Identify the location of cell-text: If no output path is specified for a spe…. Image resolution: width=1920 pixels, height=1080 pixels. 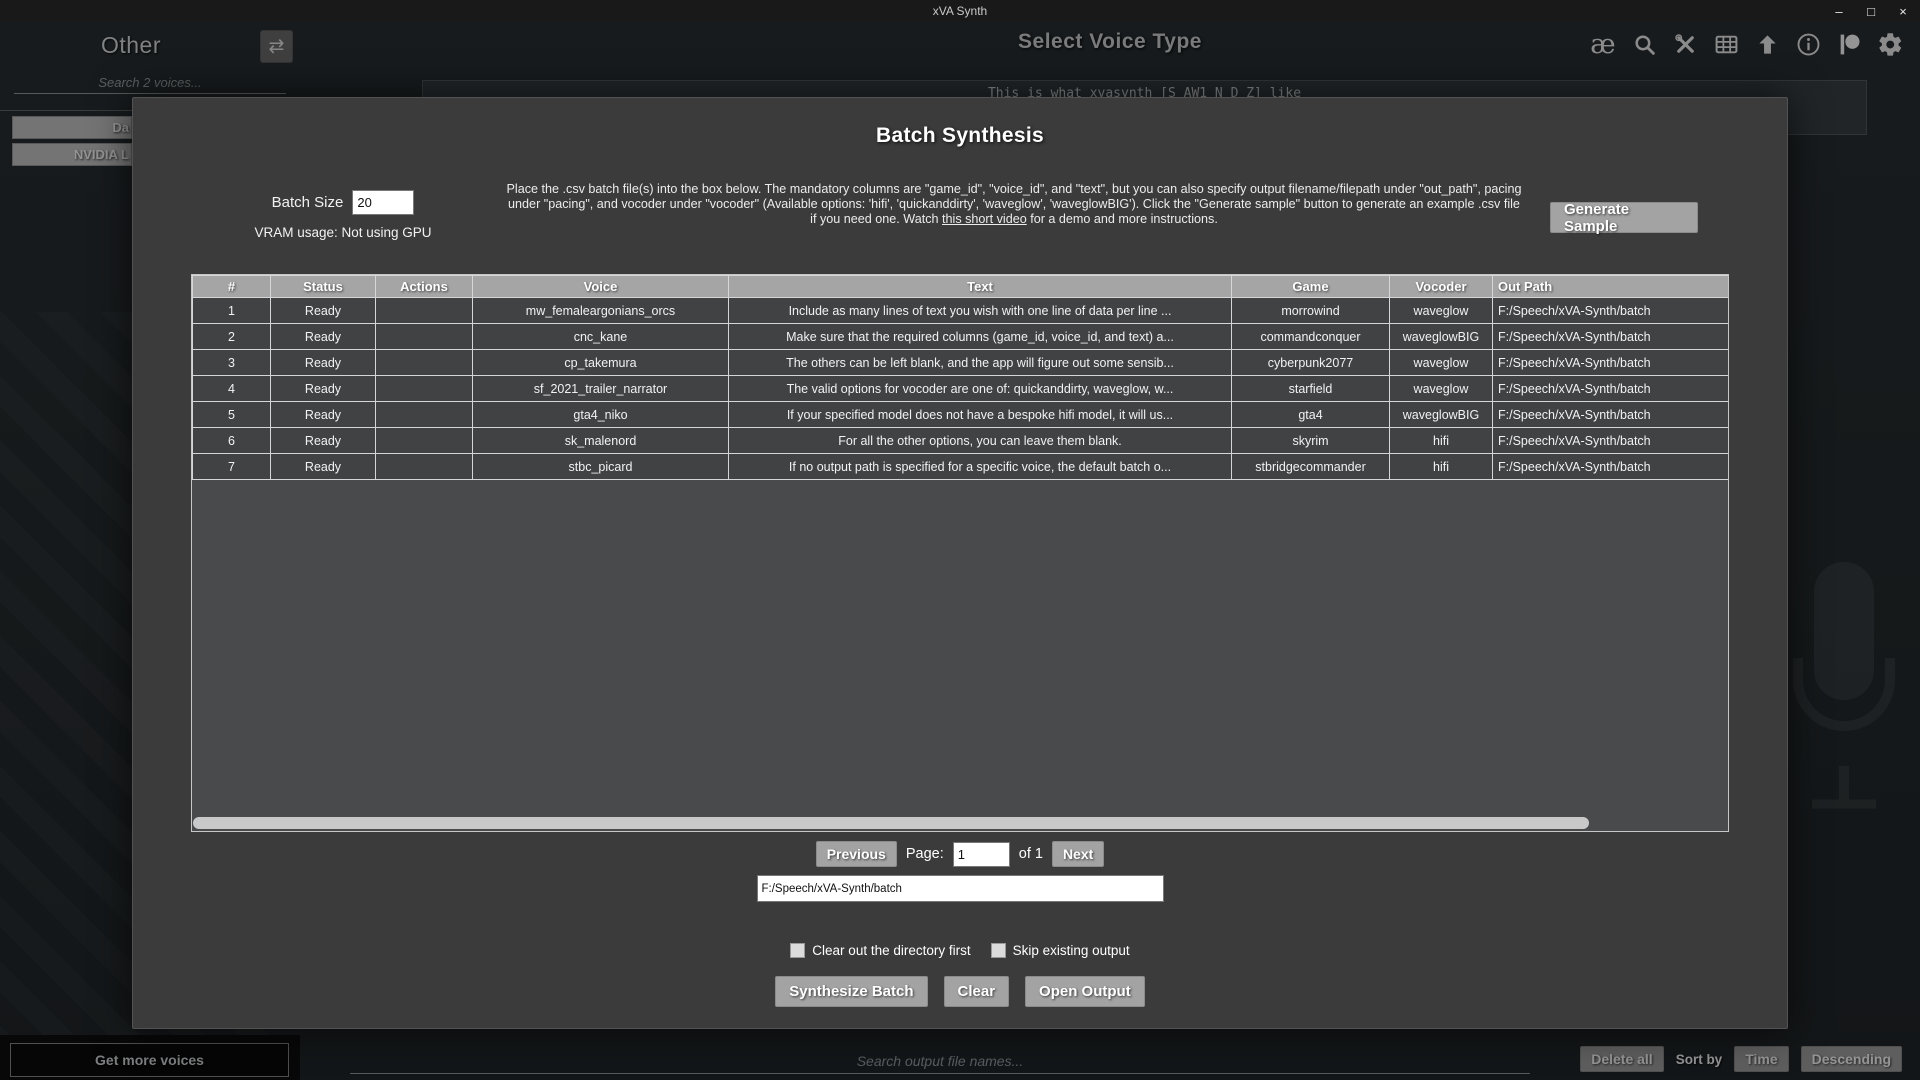
(980, 466).